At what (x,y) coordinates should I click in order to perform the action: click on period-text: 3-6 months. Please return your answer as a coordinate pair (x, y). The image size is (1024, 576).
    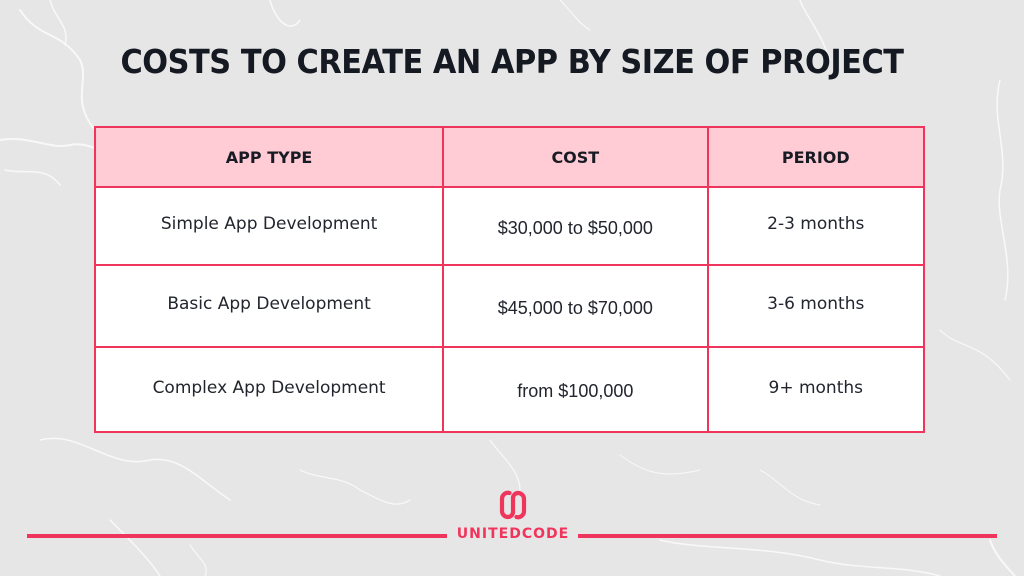
    Looking at the image, I should click on (816, 304).